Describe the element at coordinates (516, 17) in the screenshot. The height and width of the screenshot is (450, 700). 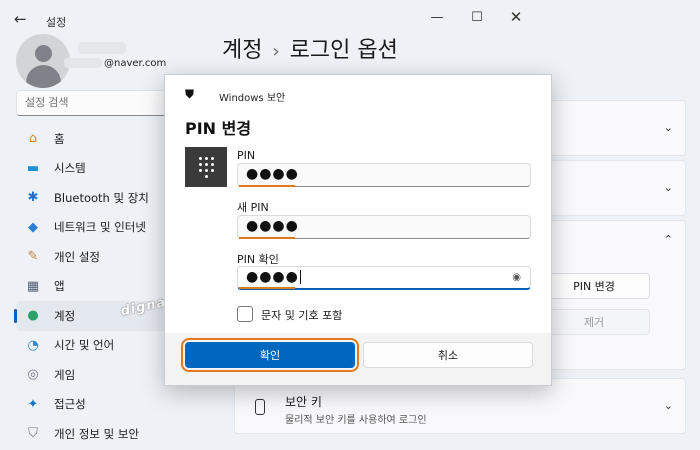
I see `close-button: ✕` at that location.